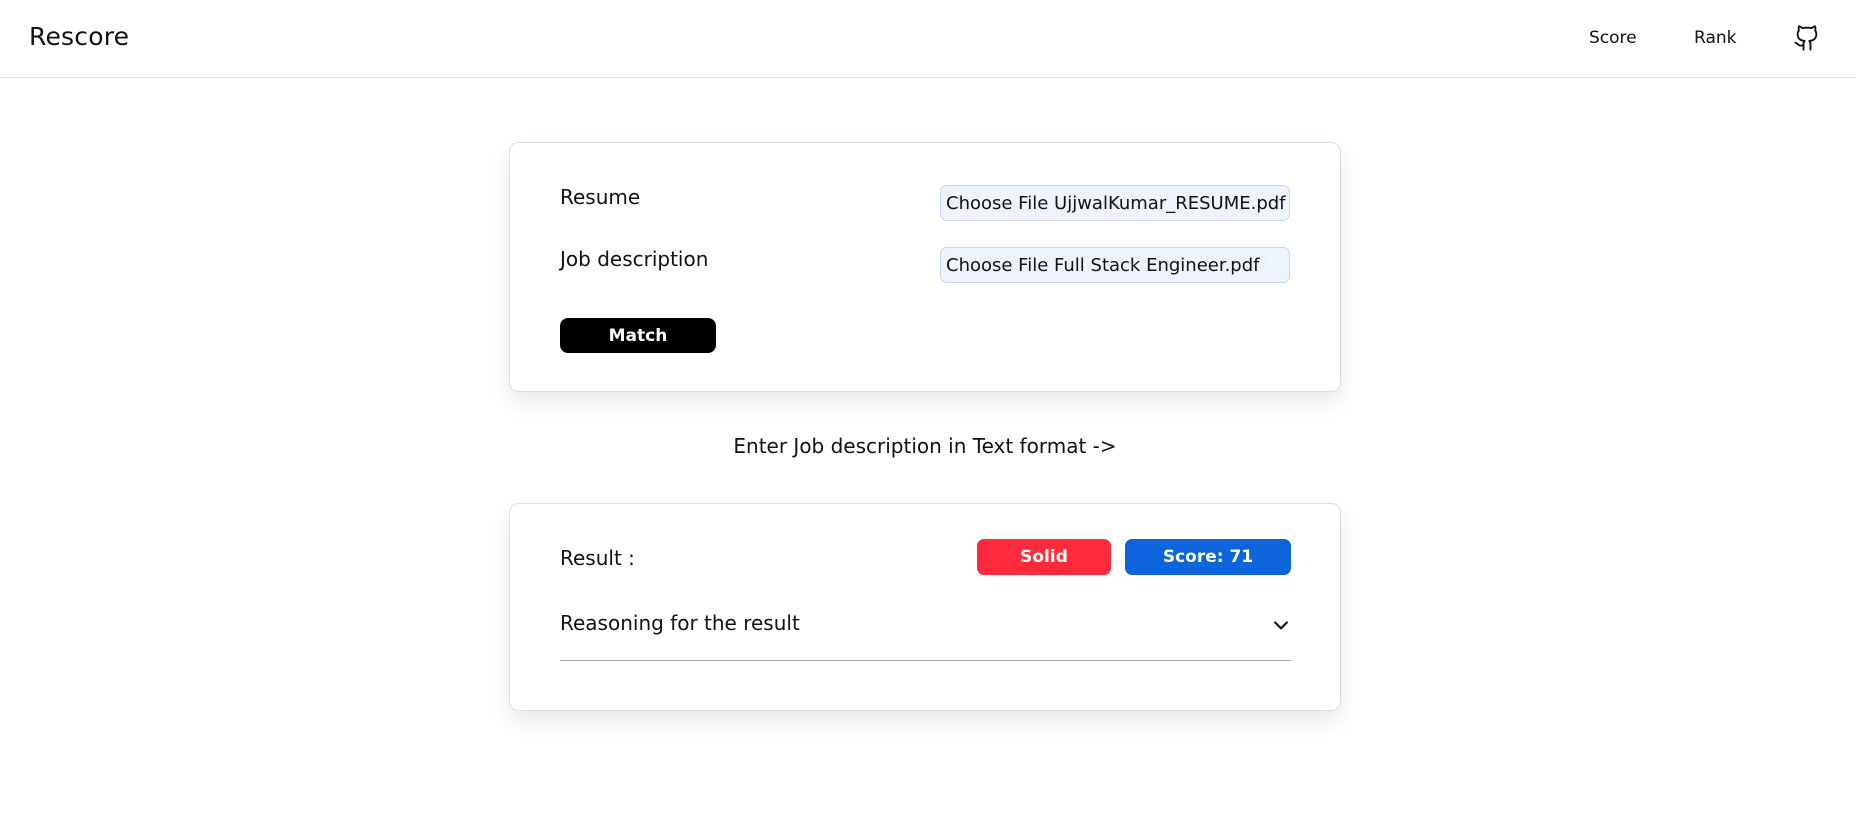 This screenshot has height=838, width=1856. Describe the element at coordinates (634, 259) in the screenshot. I see `job-description-label: Job description` at that location.